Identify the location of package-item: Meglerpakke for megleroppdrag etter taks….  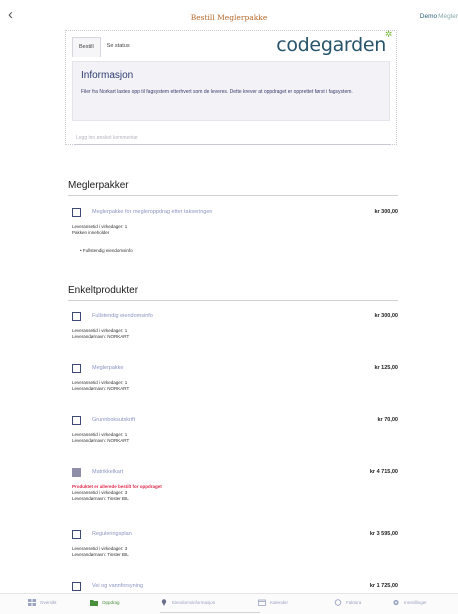
(233, 233).